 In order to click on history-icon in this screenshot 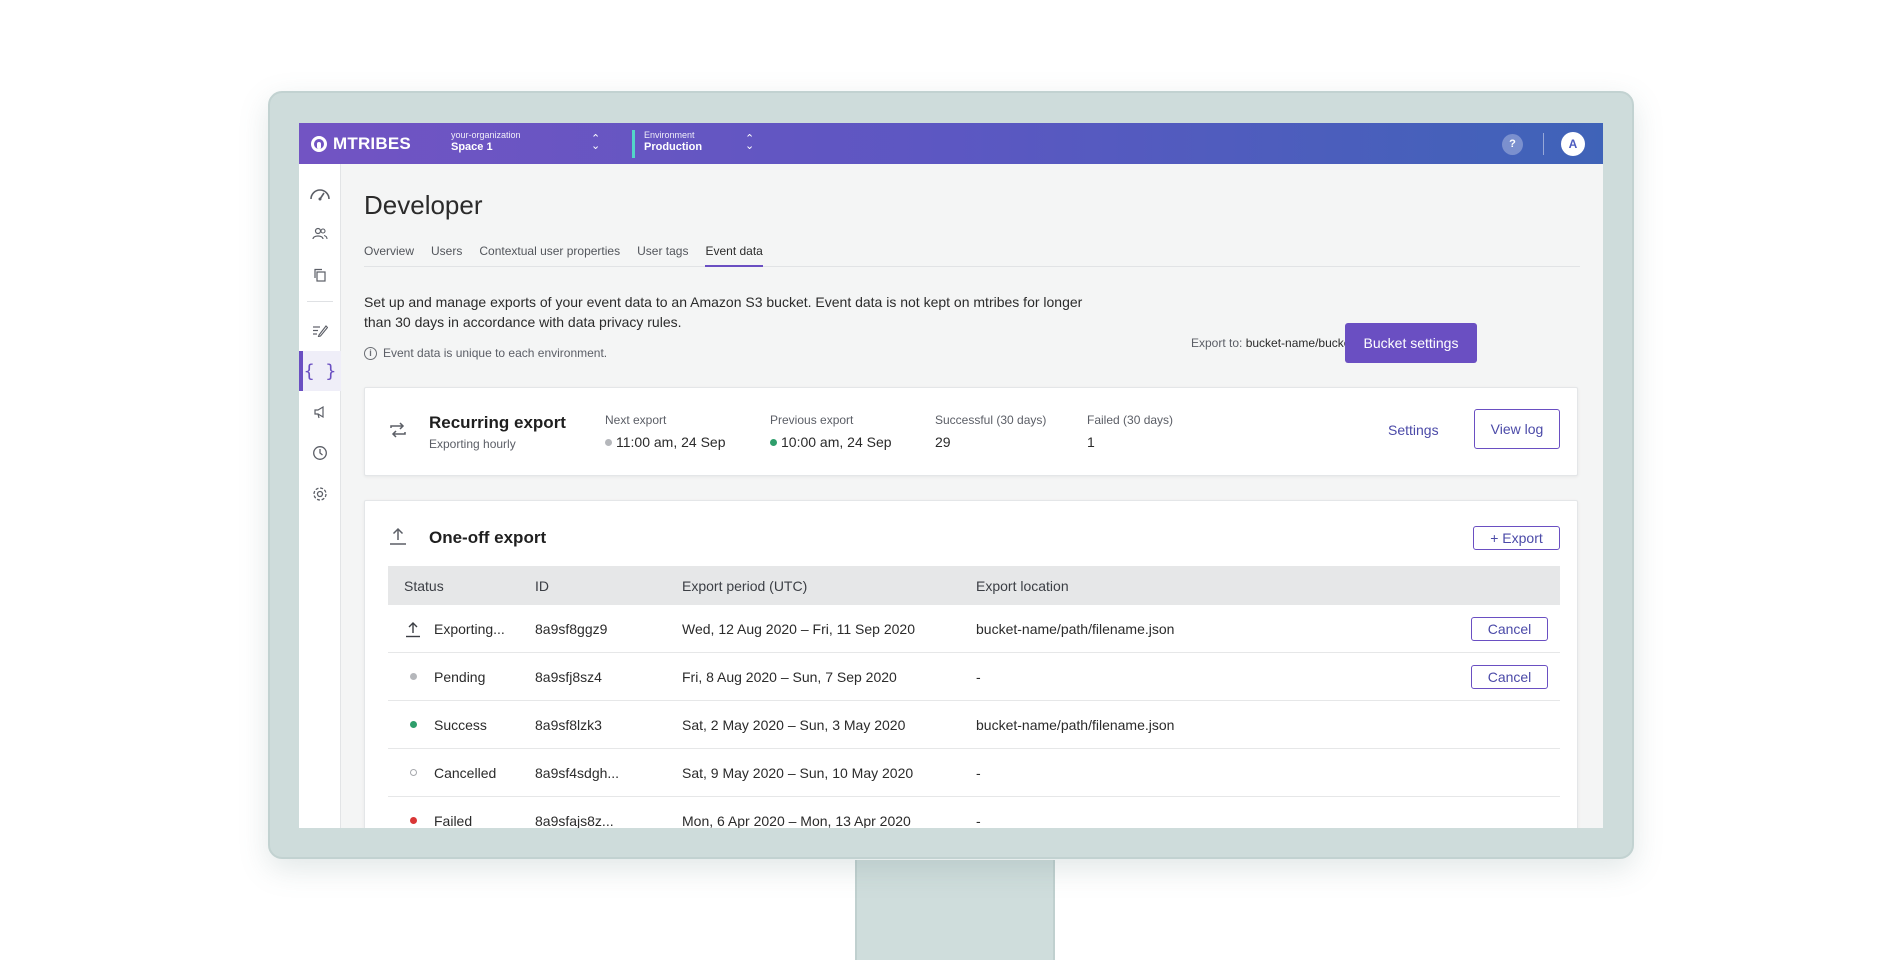, I will do `click(320, 453)`.